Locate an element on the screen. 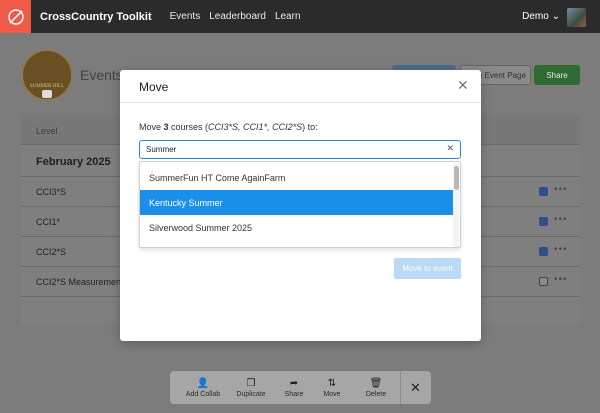 The image size is (600, 413). share-button: Share is located at coordinates (557, 75).